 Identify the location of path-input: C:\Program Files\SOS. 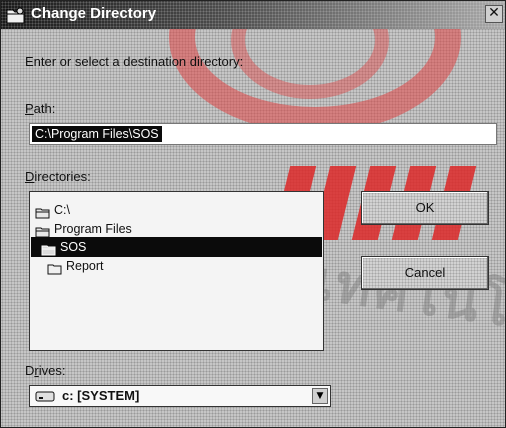
(263, 134).